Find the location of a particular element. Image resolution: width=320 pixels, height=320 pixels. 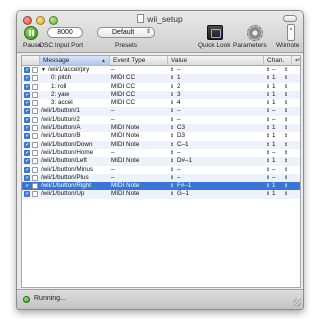

table-row: /wii/1/button/2–⇕–⇕–⇕ is located at coordinates (161, 120).